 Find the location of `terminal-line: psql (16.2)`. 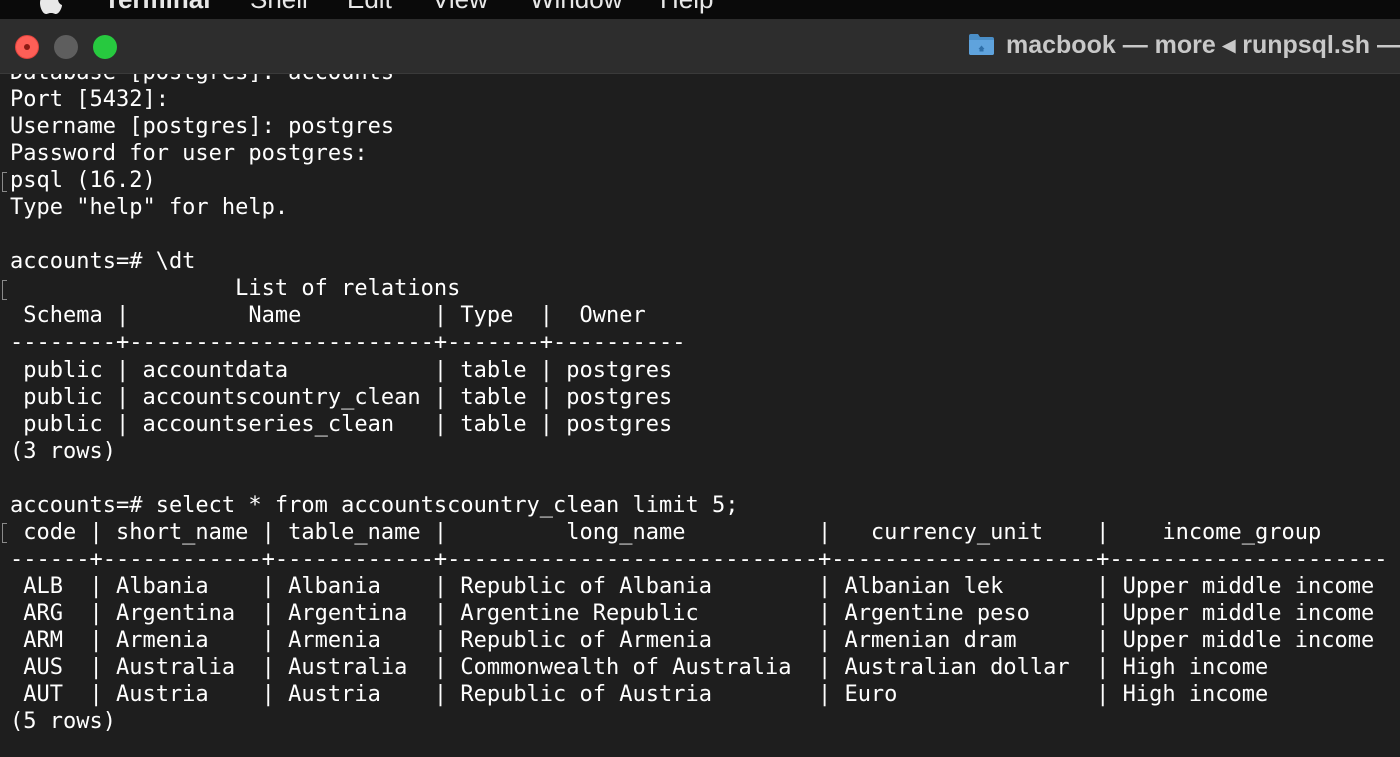

terminal-line: psql (16.2) is located at coordinates (83, 181).